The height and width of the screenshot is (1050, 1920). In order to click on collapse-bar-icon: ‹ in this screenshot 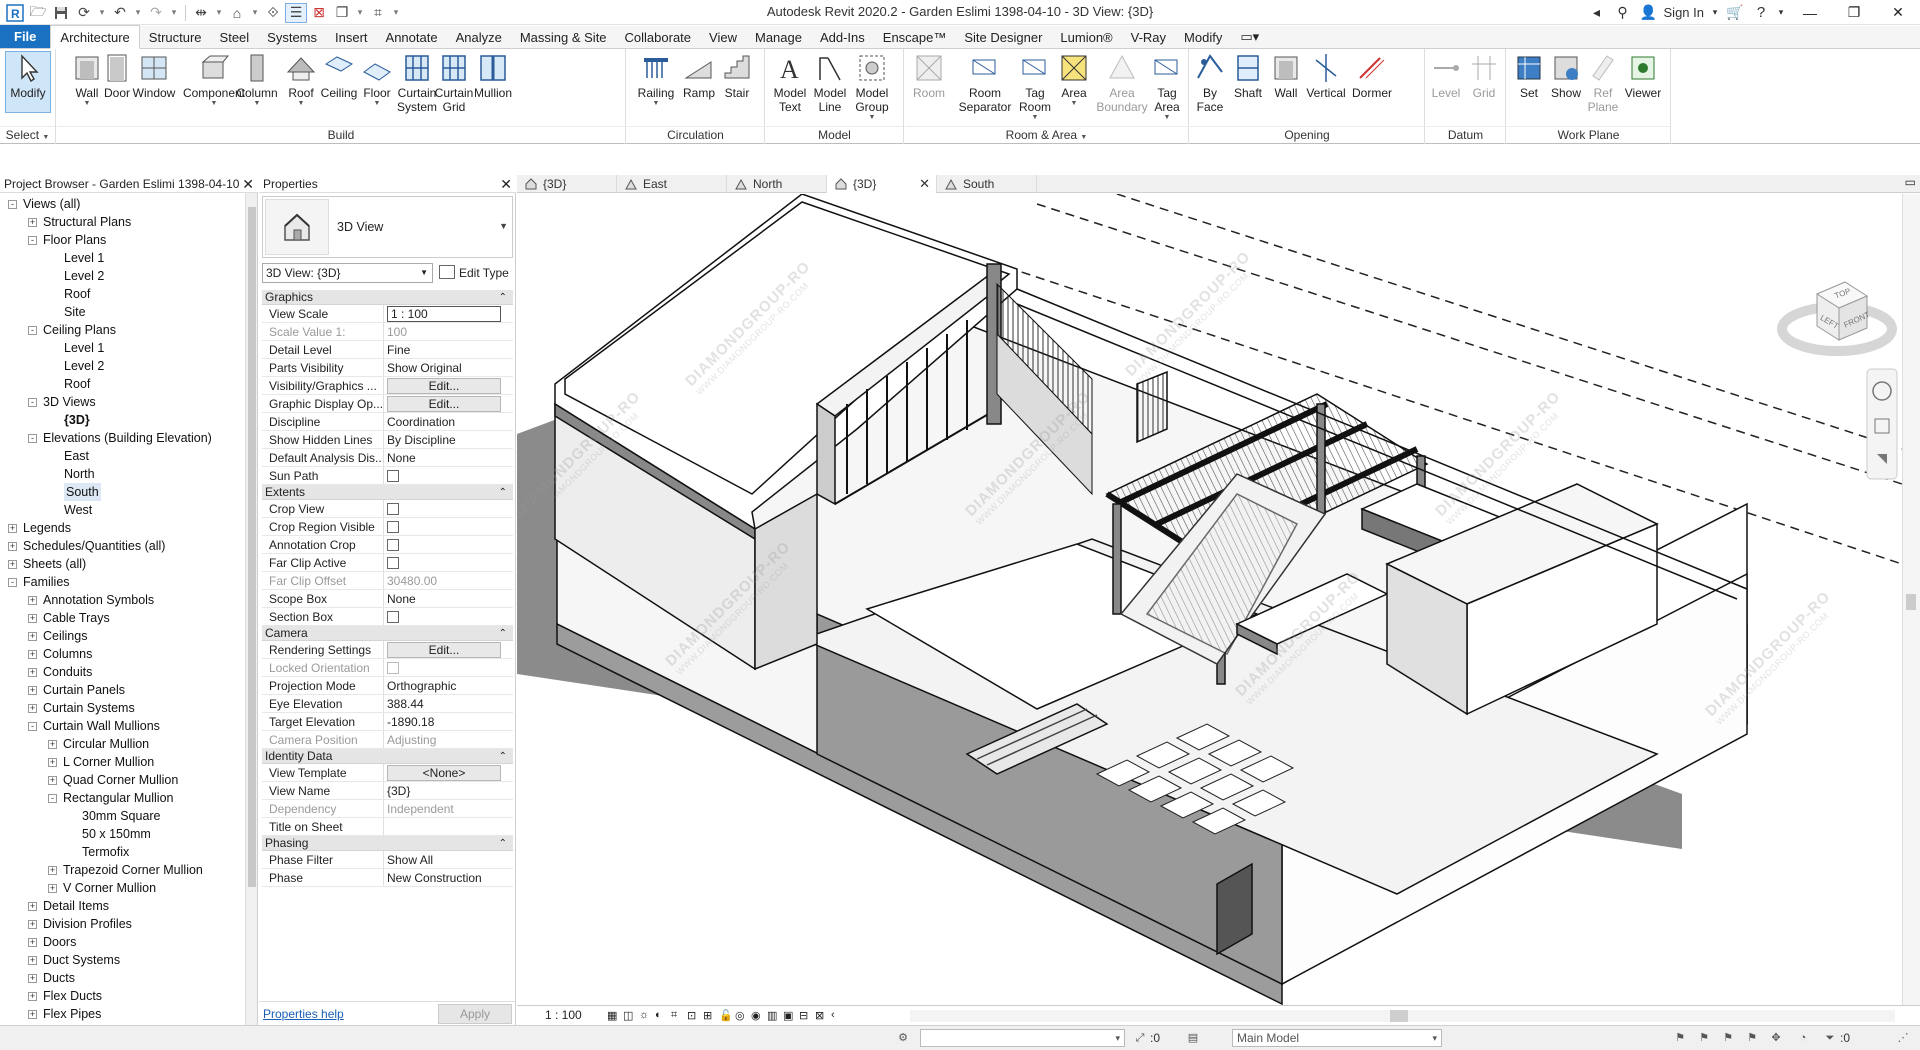, I will do `click(838, 1015)`.